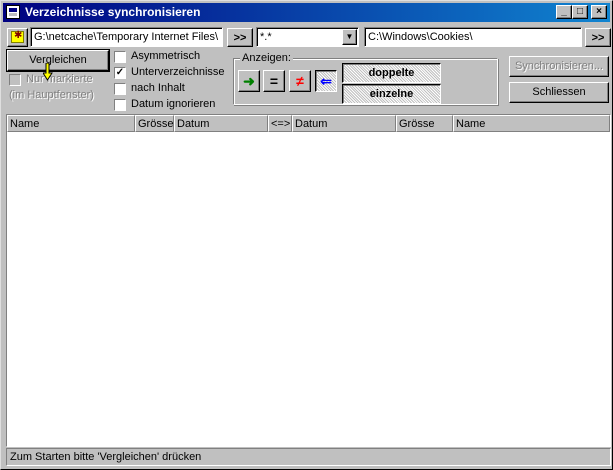  I want to click on subdirectories-option: ✓ Unterverzeichnisse, so click(171, 73).